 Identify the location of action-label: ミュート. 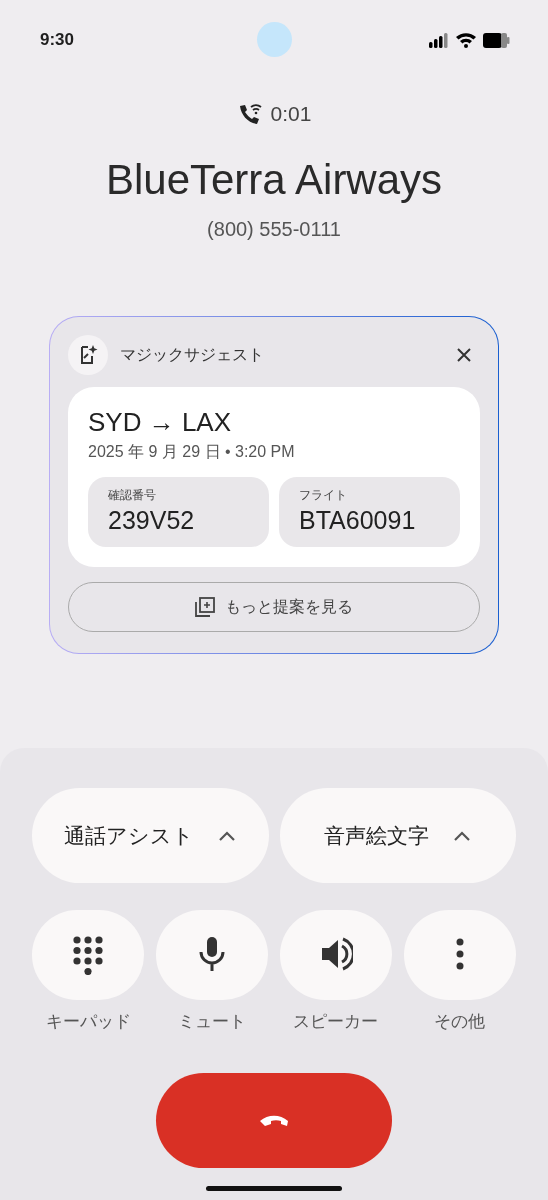
(212, 1022).